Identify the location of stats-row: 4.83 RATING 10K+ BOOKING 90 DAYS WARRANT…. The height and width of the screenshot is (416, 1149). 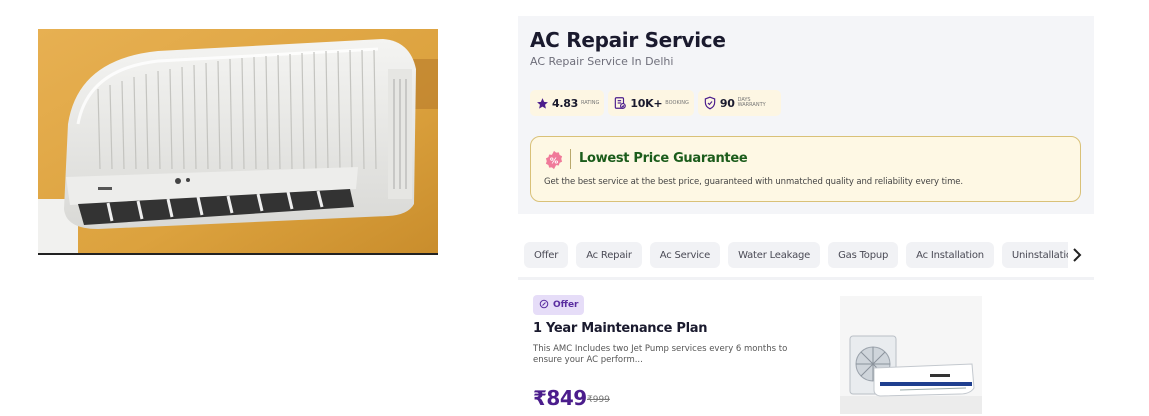
(655, 103).